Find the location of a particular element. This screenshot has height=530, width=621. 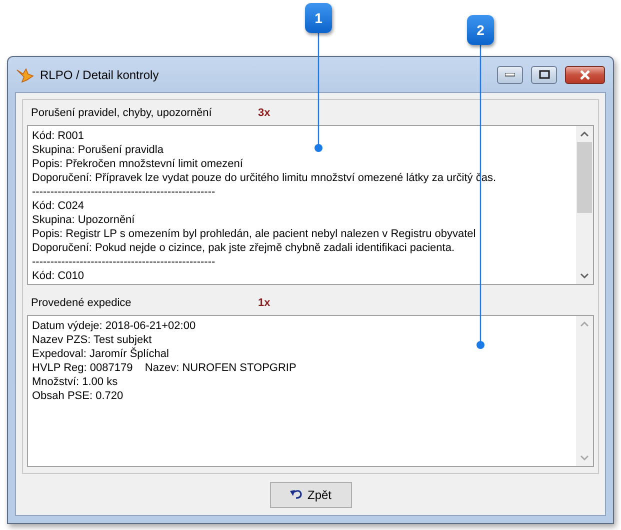

back-button: Zpět is located at coordinates (311, 495).